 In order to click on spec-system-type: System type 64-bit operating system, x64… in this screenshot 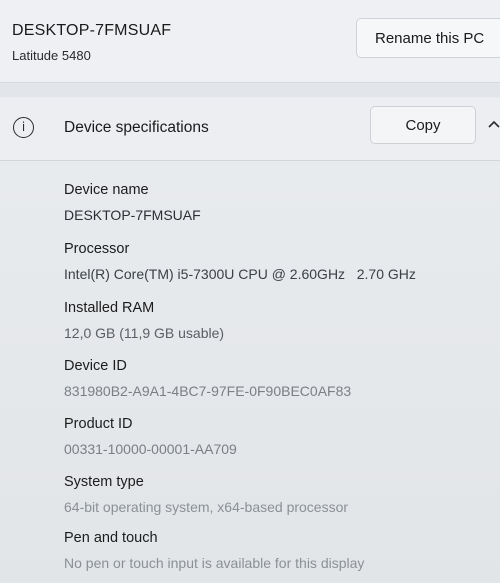, I will do `click(279, 494)`.